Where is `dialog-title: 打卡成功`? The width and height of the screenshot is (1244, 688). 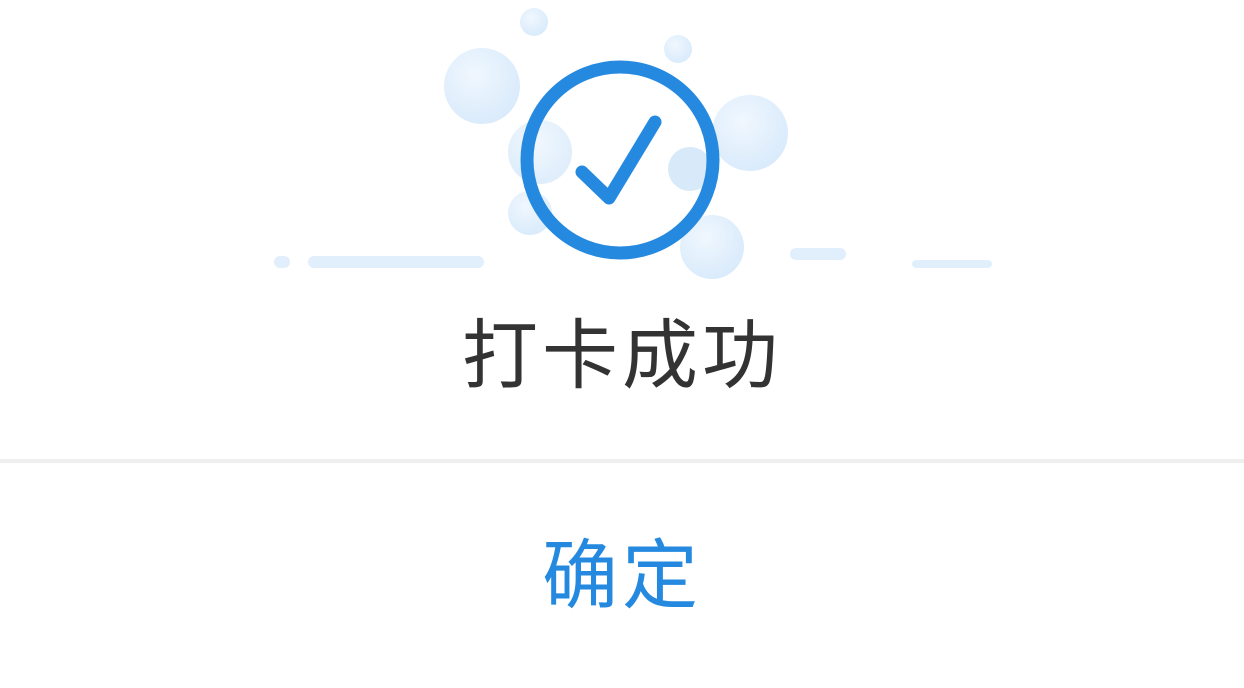 dialog-title: 打卡成功 is located at coordinates (622, 355).